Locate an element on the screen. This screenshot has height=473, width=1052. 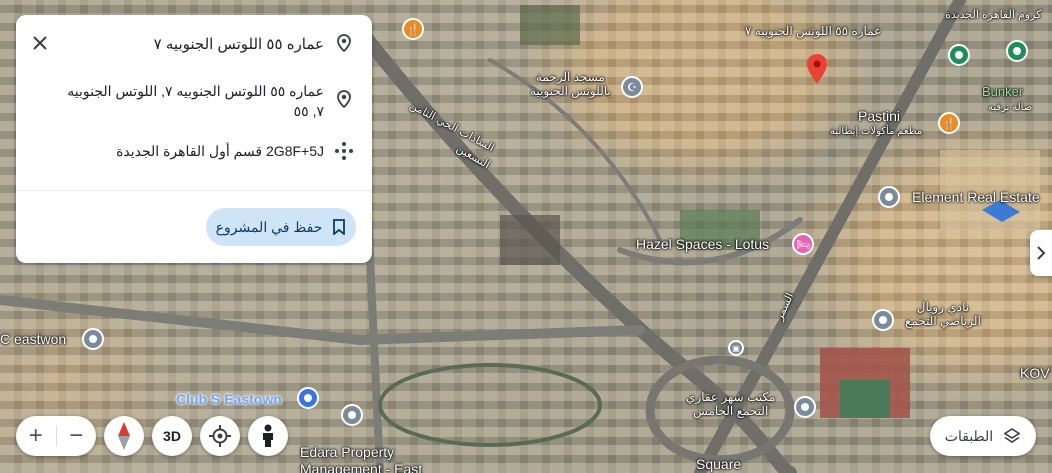
club-icon is located at coordinates (308, 398).